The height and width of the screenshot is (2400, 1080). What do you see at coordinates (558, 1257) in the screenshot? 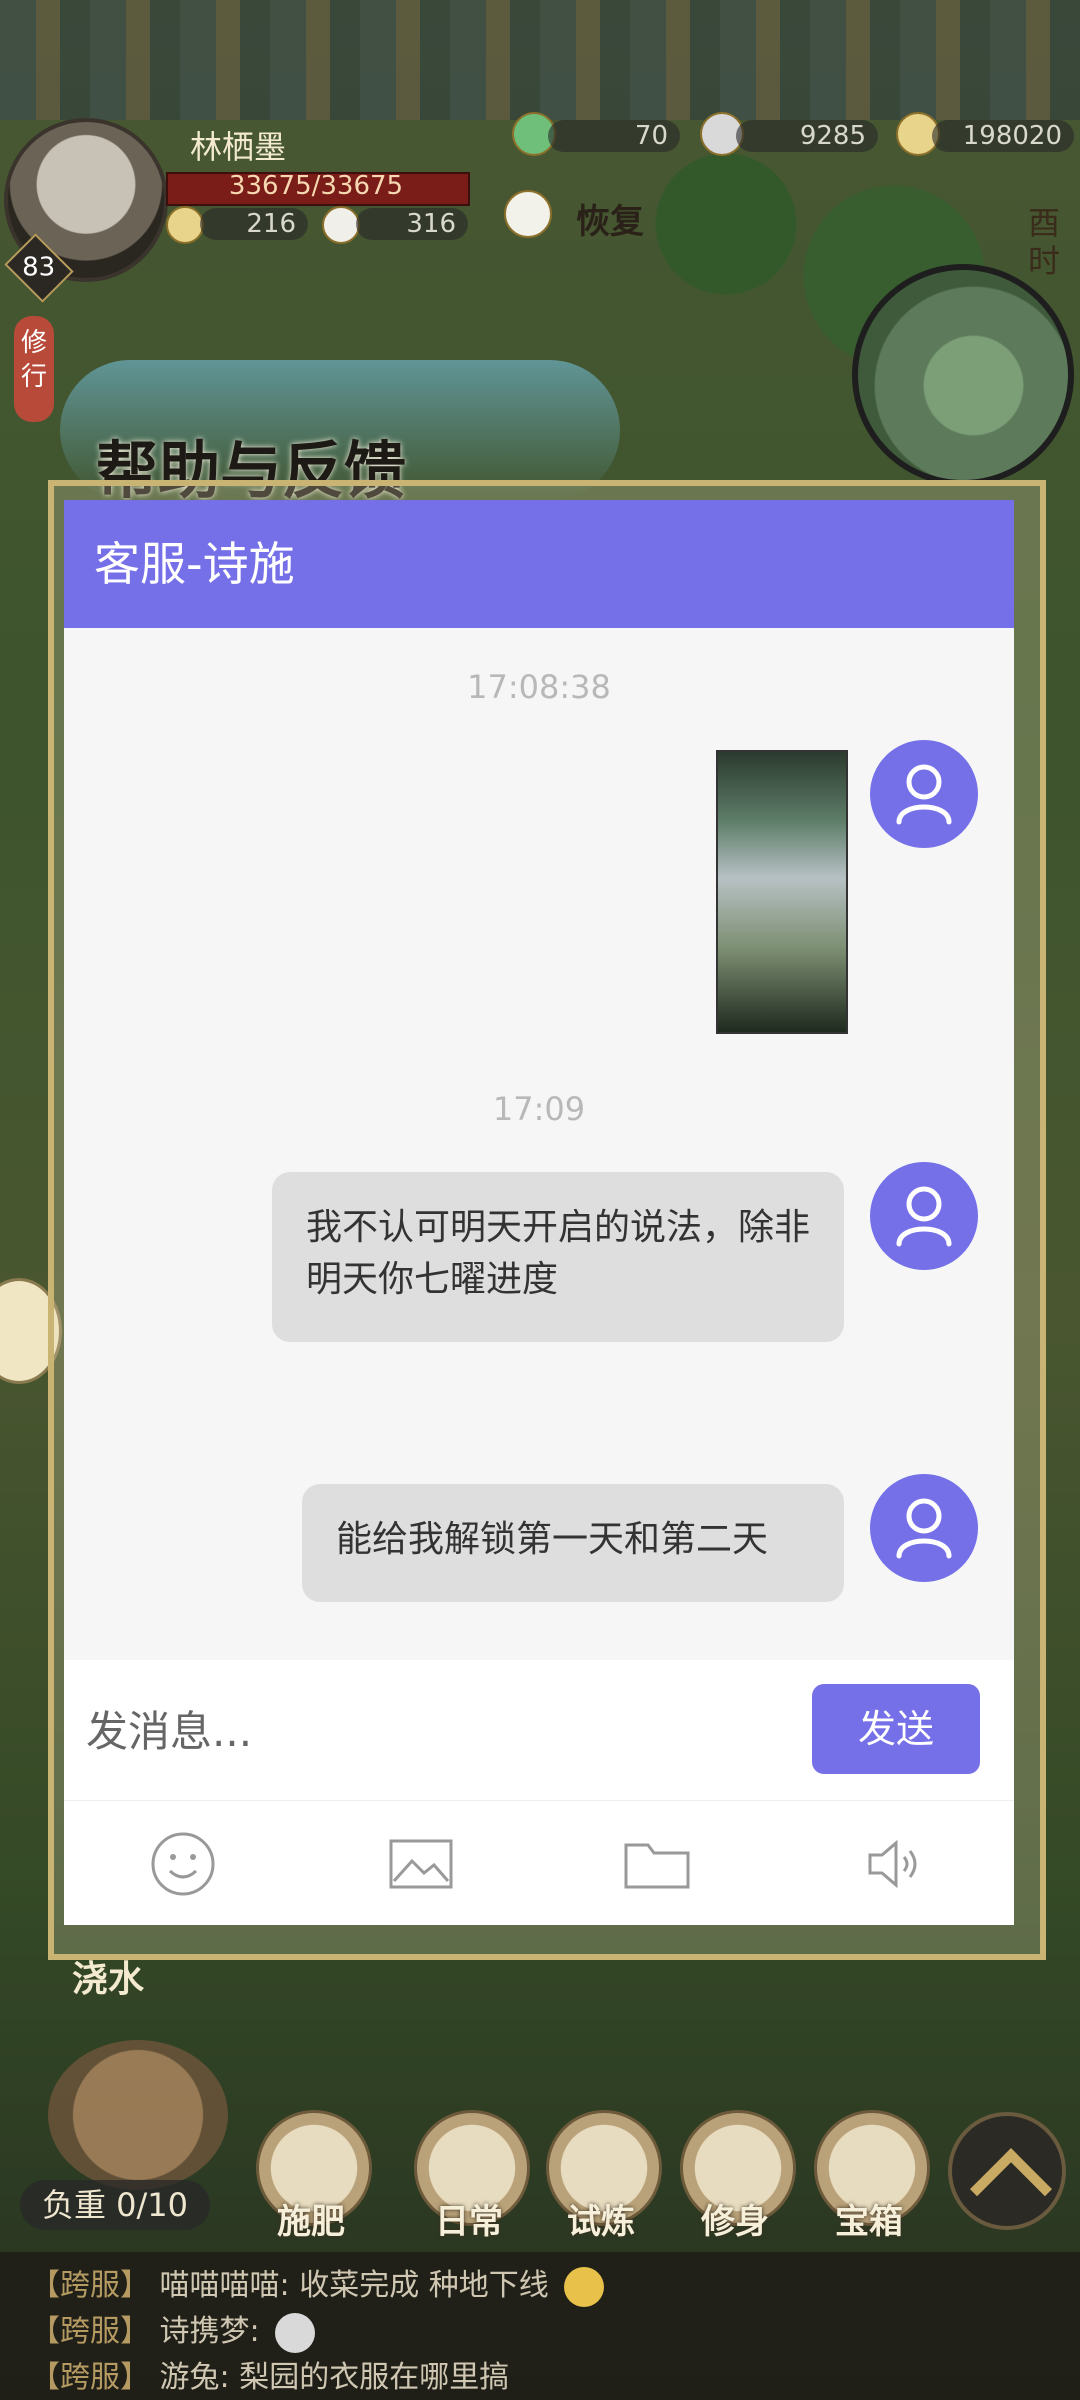
I see `text-message: 我不认可明天开启的说法，除非明天你七曜进度` at bounding box center [558, 1257].